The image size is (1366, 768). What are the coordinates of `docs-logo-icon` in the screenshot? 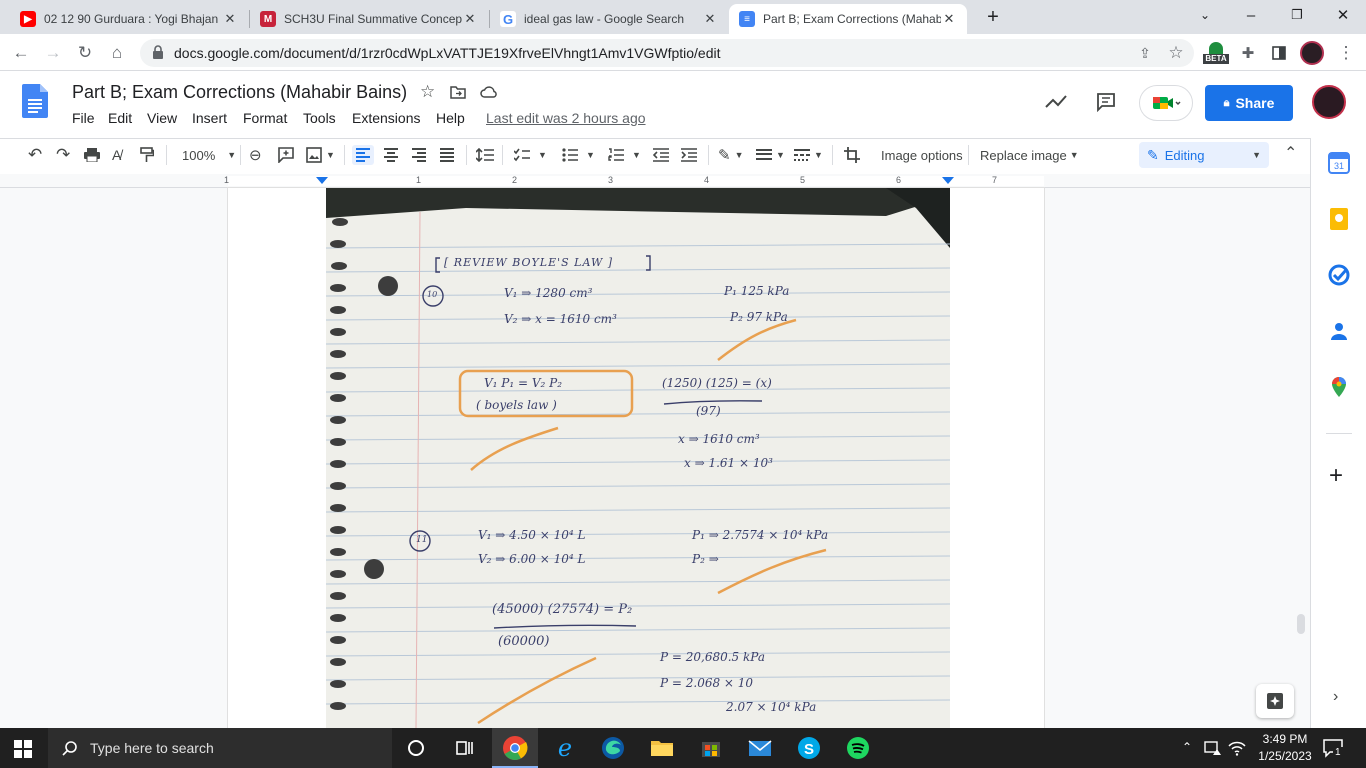 It's located at (35, 101).